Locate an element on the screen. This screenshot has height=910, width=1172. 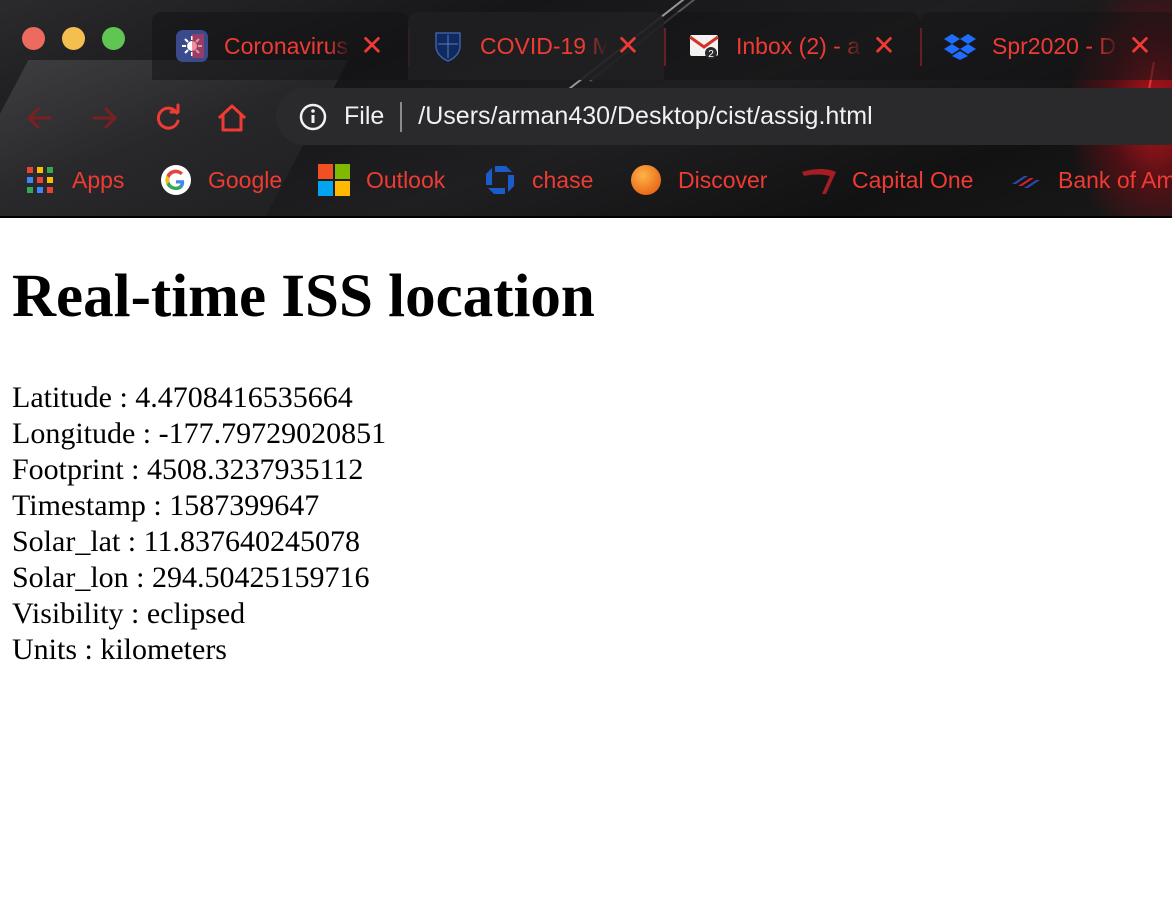
apps-grid-icon is located at coordinates (40, 180).